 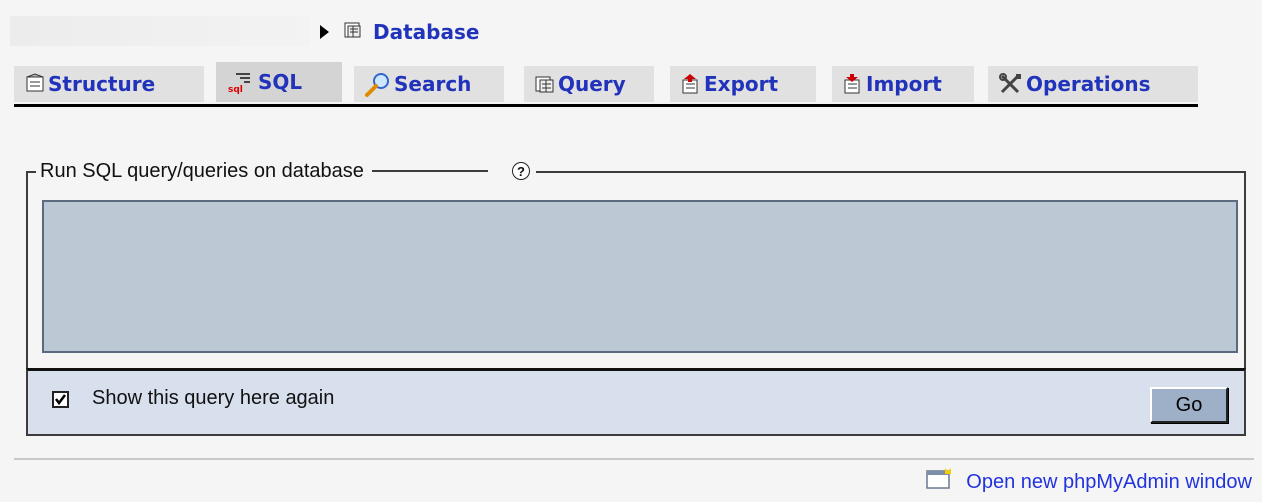 I want to click on database-icon, so click(x=353, y=32).